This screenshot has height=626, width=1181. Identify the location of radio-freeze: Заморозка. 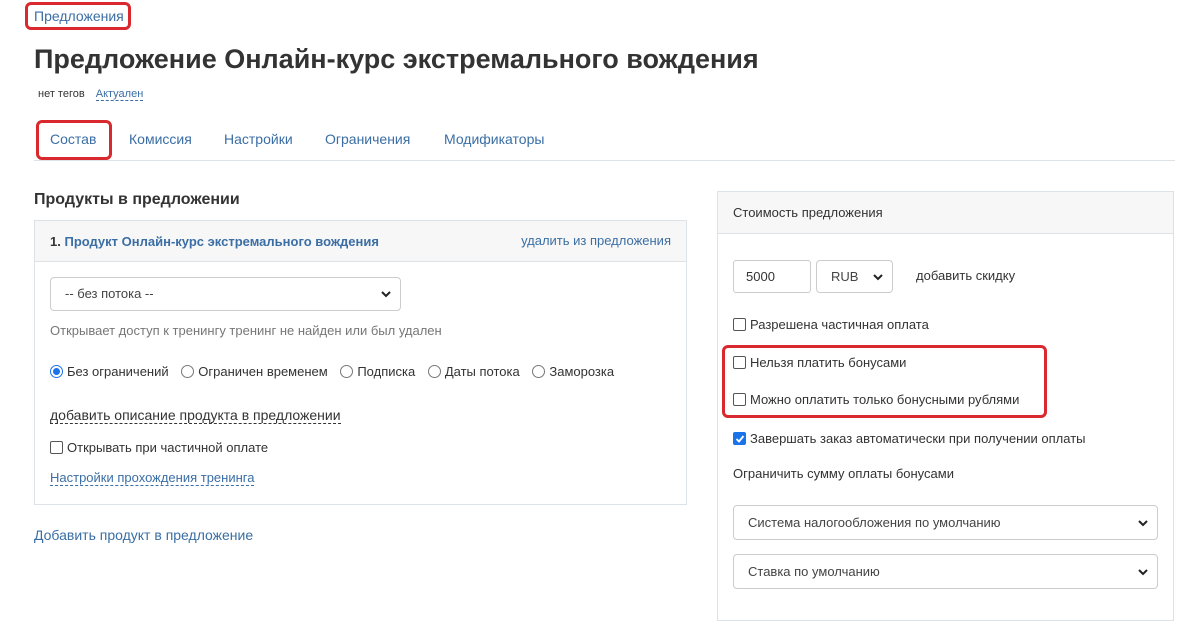
(573, 371).